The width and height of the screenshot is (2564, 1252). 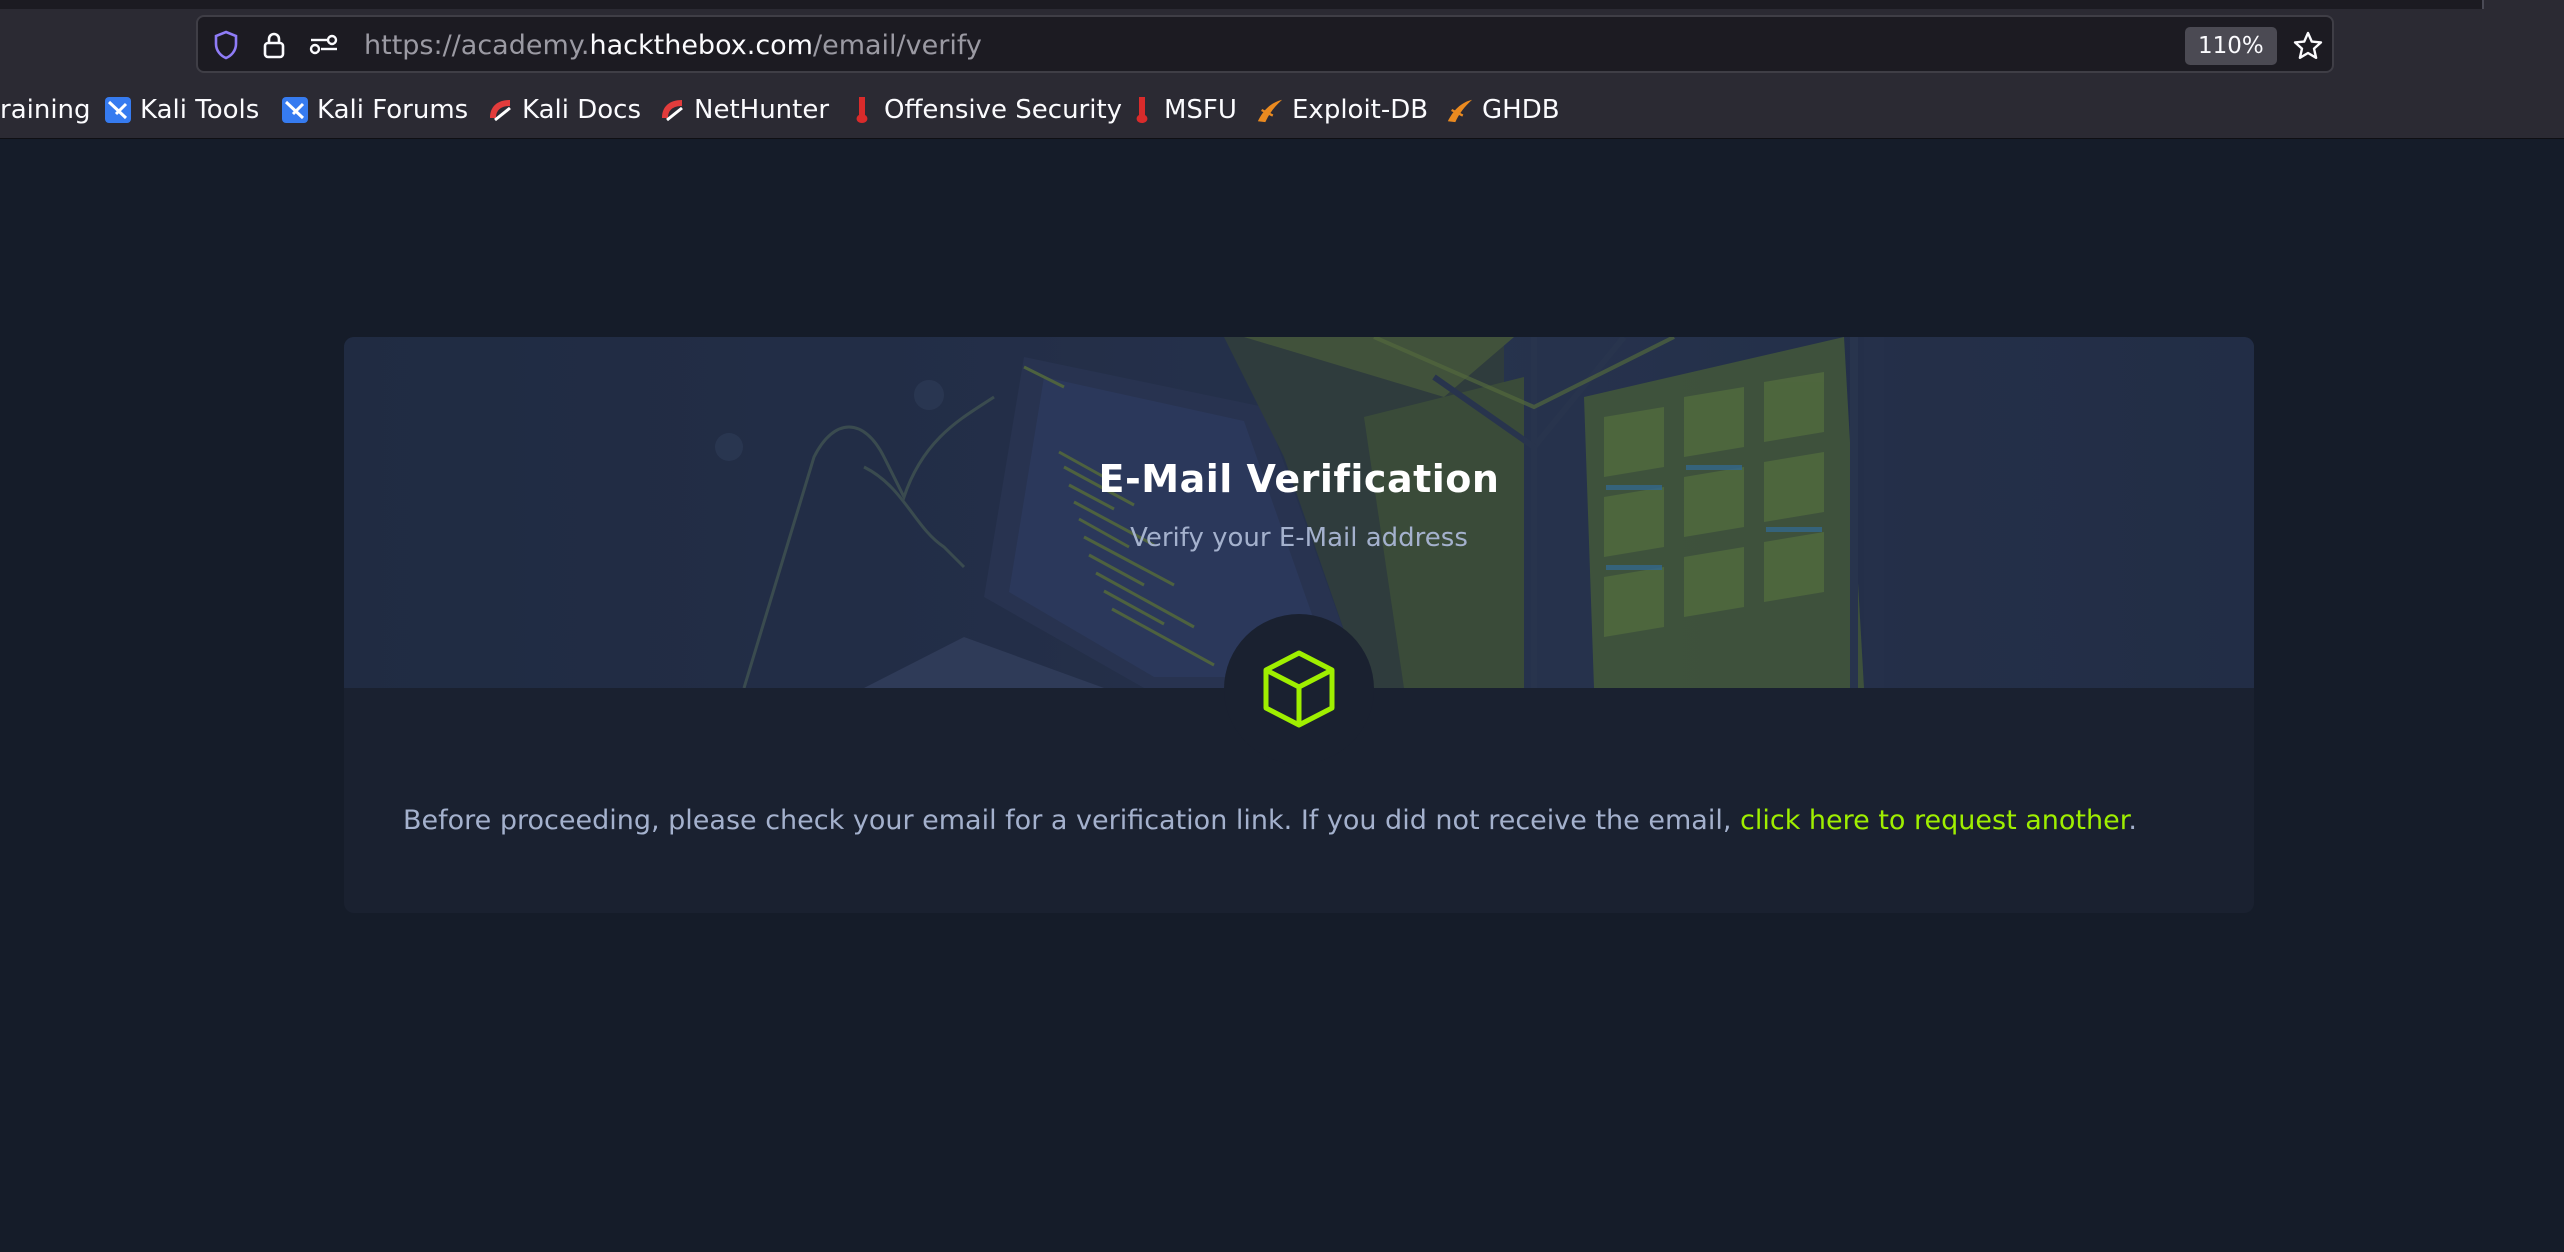 I want to click on bookmark-label: raining, so click(x=45, y=110).